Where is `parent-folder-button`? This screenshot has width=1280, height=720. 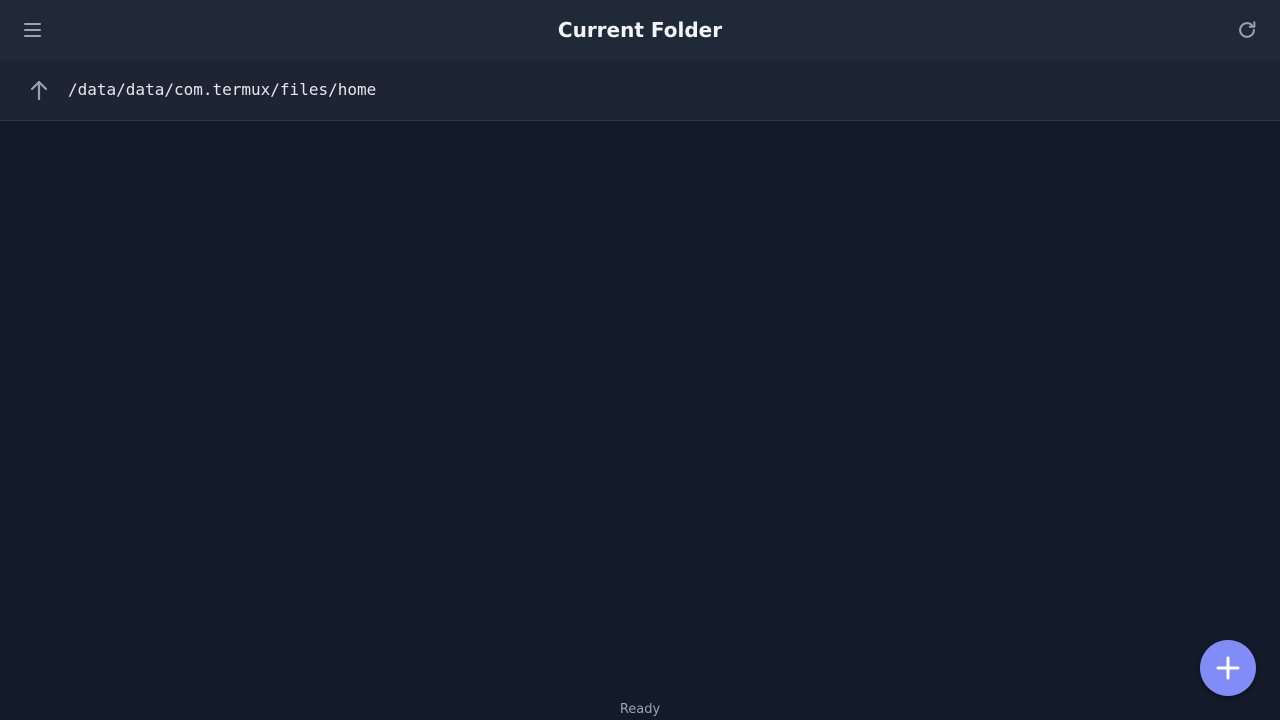
parent-folder-button is located at coordinates (39, 90).